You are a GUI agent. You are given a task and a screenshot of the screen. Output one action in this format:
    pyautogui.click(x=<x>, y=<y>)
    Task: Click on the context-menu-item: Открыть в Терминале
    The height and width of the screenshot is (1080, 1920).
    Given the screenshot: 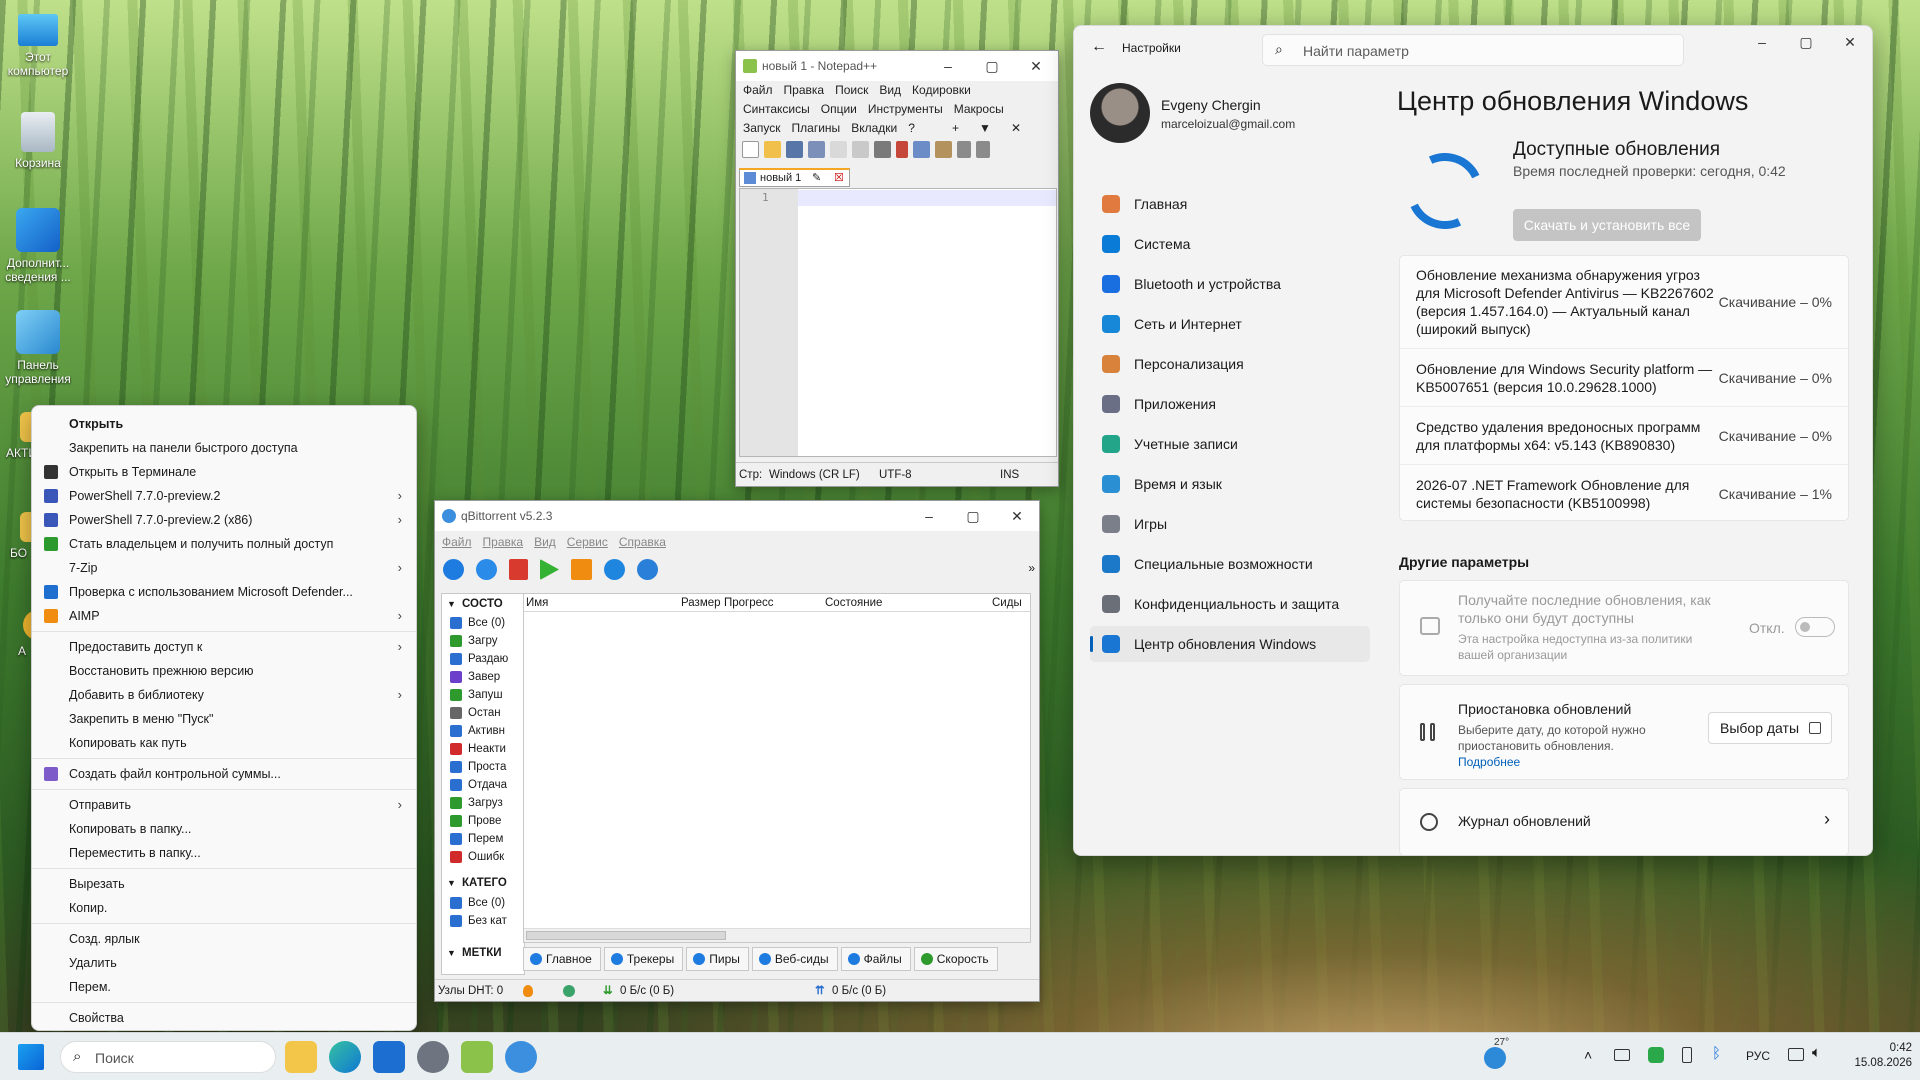 What is the action you would take?
    pyautogui.click(x=224, y=472)
    